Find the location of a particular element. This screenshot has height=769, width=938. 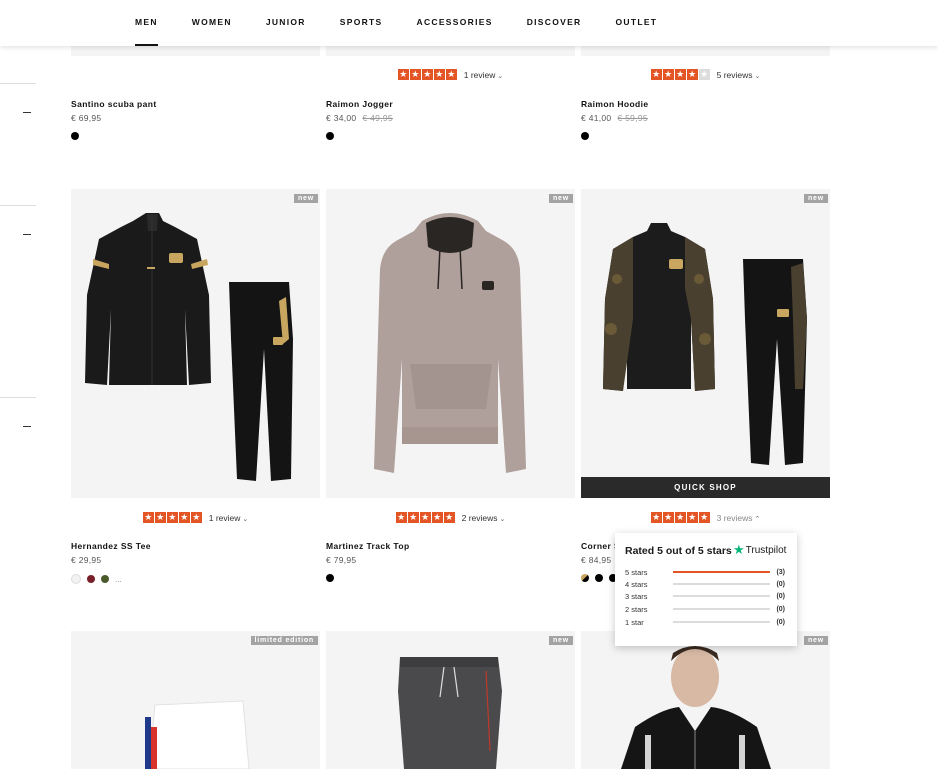

rating-breakdown-row: 5 stars (3) is located at coordinates (705, 572).